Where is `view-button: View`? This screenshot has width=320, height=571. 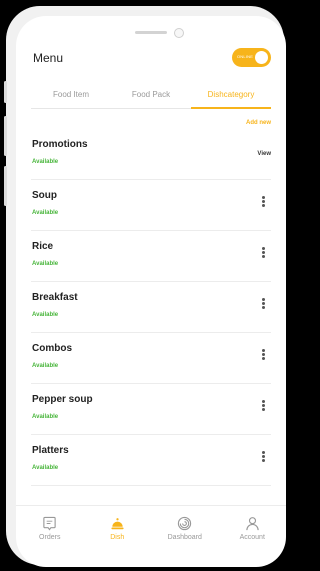 view-button: View is located at coordinates (264, 154).